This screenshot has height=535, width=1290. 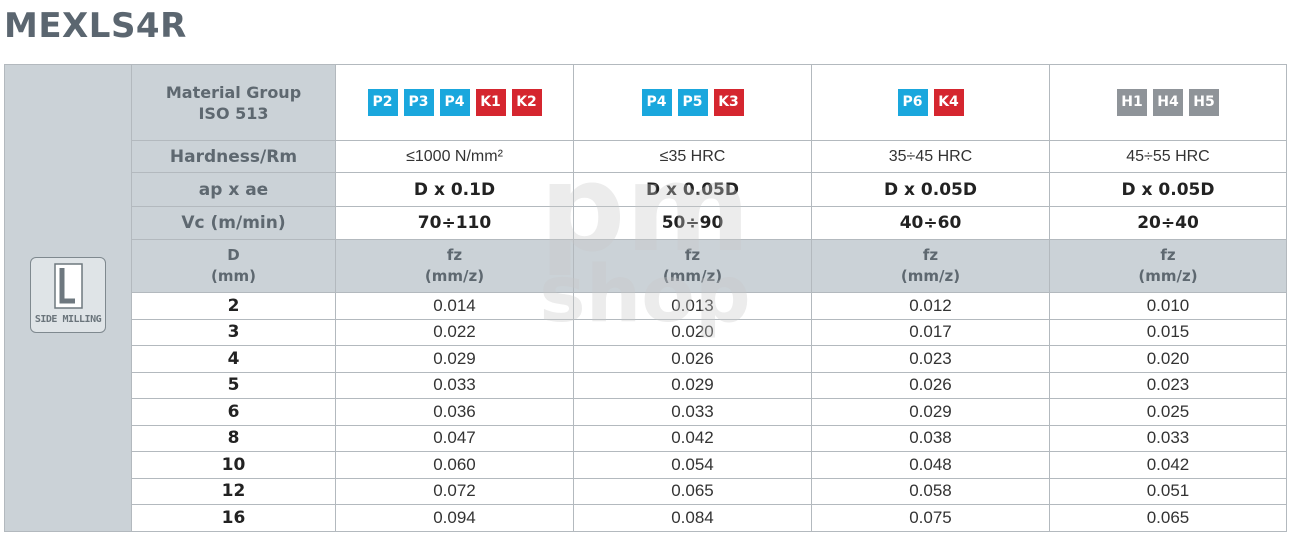 What do you see at coordinates (1168, 306) in the screenshot?
I see `fz-value-cell: 0.010` at bounding box center [1168, 306].